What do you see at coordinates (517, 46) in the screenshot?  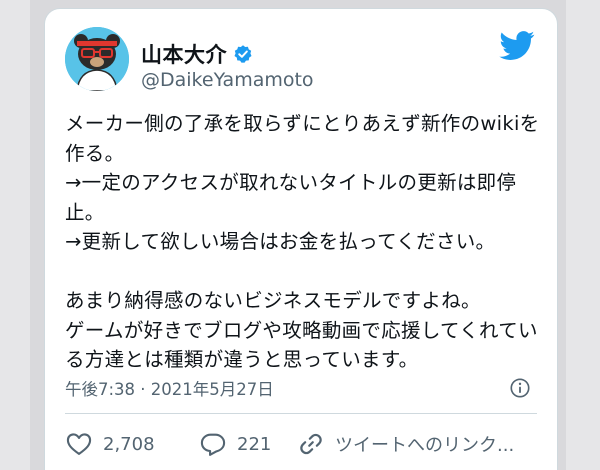 I see `twitter-bird-icon` at bounding box center [517, 46].